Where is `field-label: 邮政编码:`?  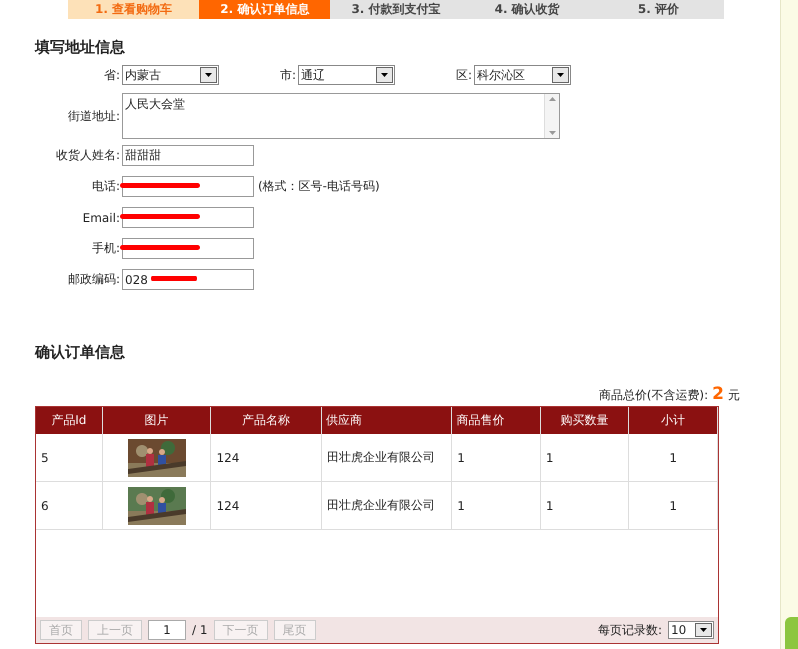 field-label: 邮政编码: is located at coordinates (93, 279).